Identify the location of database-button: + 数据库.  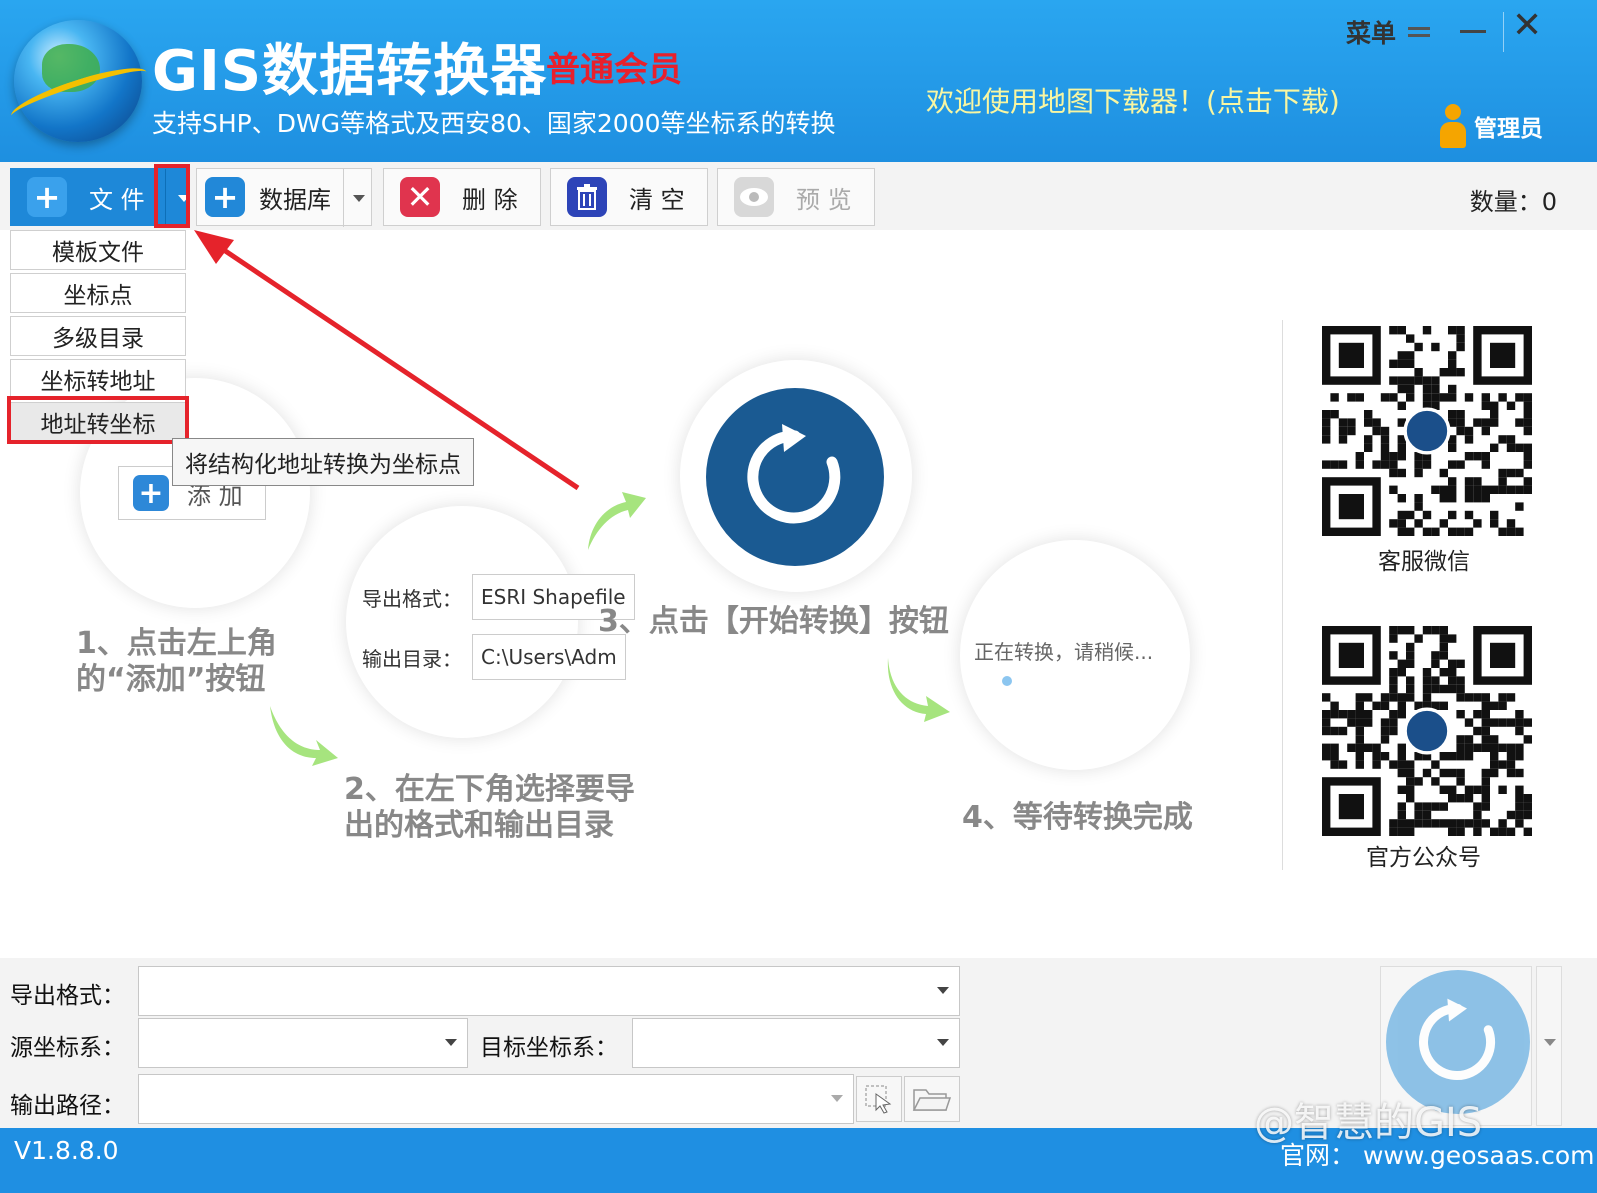
(284, 197).